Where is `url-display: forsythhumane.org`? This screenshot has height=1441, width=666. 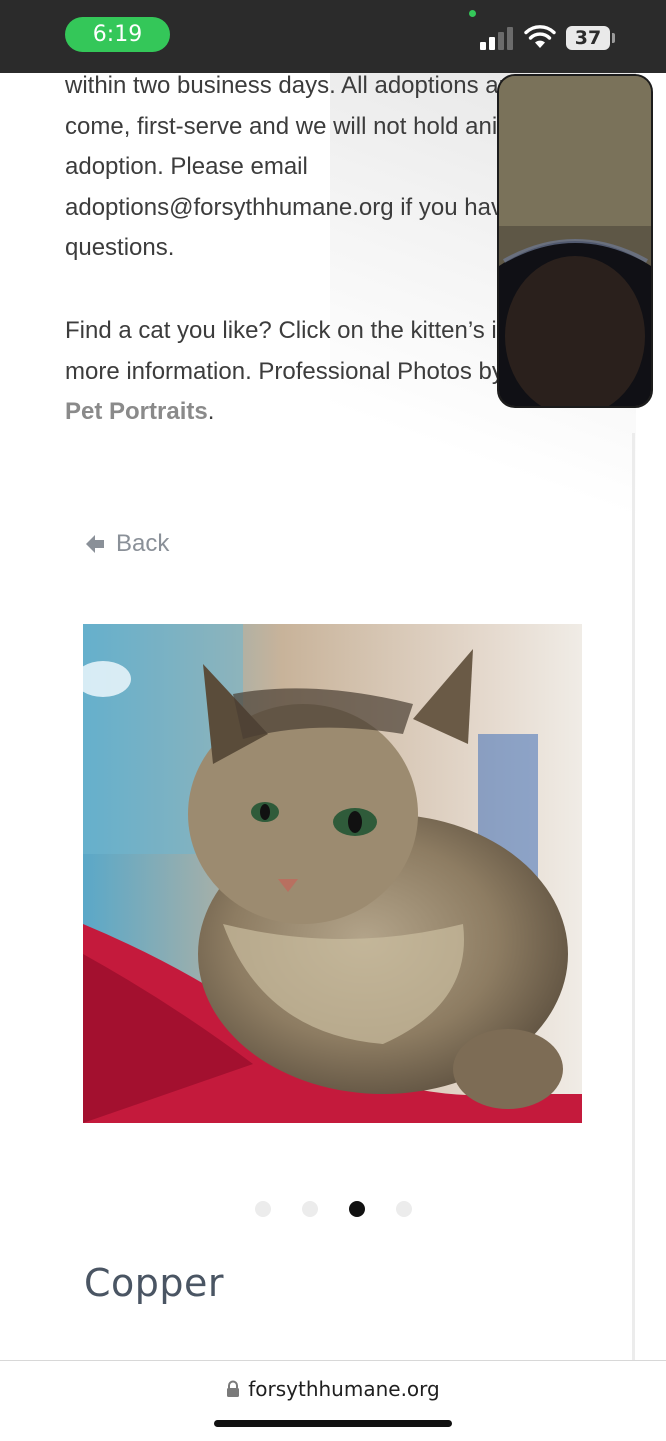 url-display: forsythhumane.org is located at coordinates (333, 1389).